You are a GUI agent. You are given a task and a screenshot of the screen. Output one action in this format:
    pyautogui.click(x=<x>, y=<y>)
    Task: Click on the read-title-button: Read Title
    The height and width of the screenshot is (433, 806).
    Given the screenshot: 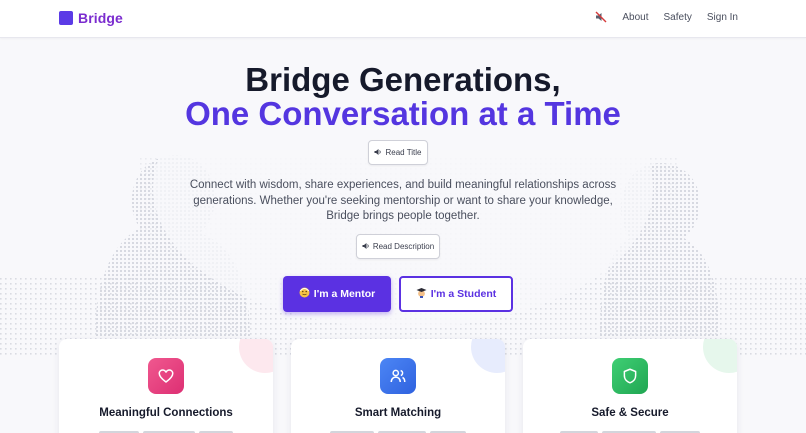 What is the action you would take?
    pyautogui.click(x=398, y=152)
    